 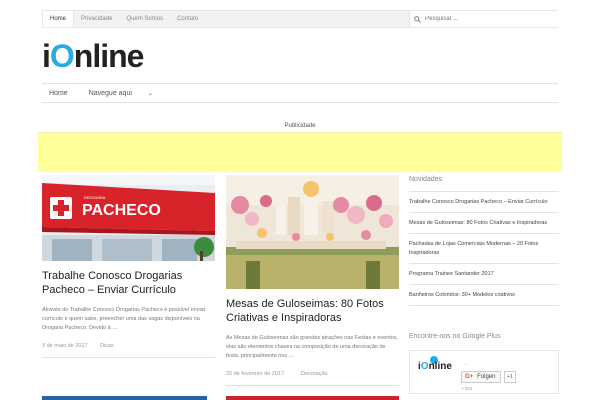 What do you see at coordinates (46, 56) in the screenshot?
I see `logo-text-prefix: i` at bounding box center [46, 56].